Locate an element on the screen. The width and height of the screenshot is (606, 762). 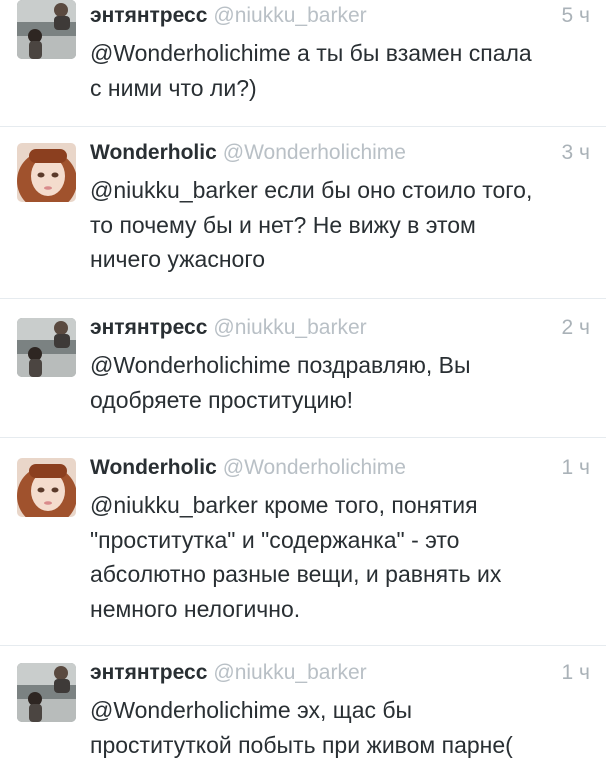
tweet-header: энтянтресс @niukku_barker 5 ч is located at coordinates (340, 19).